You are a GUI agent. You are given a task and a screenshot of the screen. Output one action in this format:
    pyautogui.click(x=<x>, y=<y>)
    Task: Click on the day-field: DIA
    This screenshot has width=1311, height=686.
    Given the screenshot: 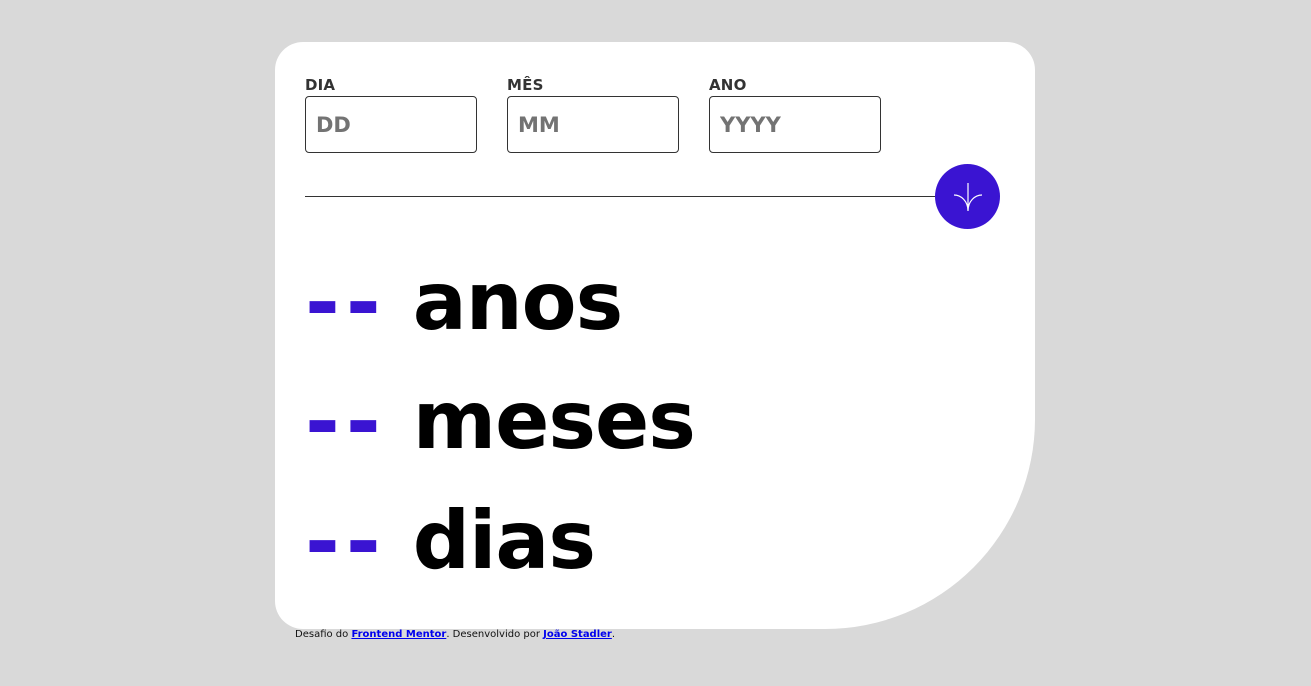 What is the action you would take?
    pyautogui.click(x=391, y=113)
    